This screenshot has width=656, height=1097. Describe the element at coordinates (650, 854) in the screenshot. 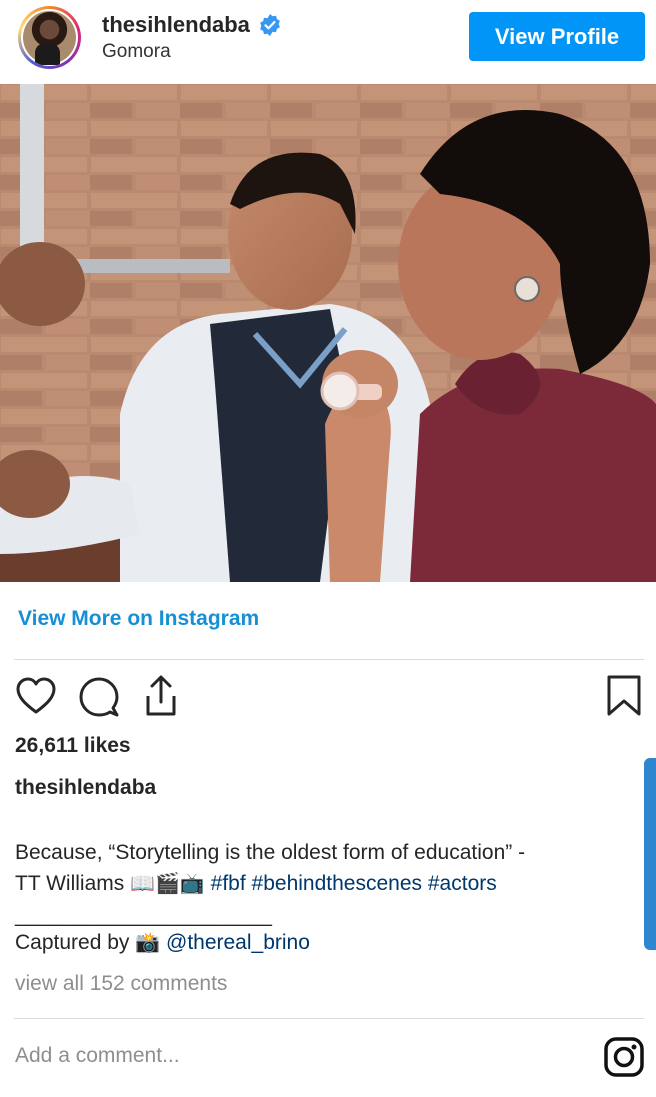

I see `feedback-side-tab` at that location.